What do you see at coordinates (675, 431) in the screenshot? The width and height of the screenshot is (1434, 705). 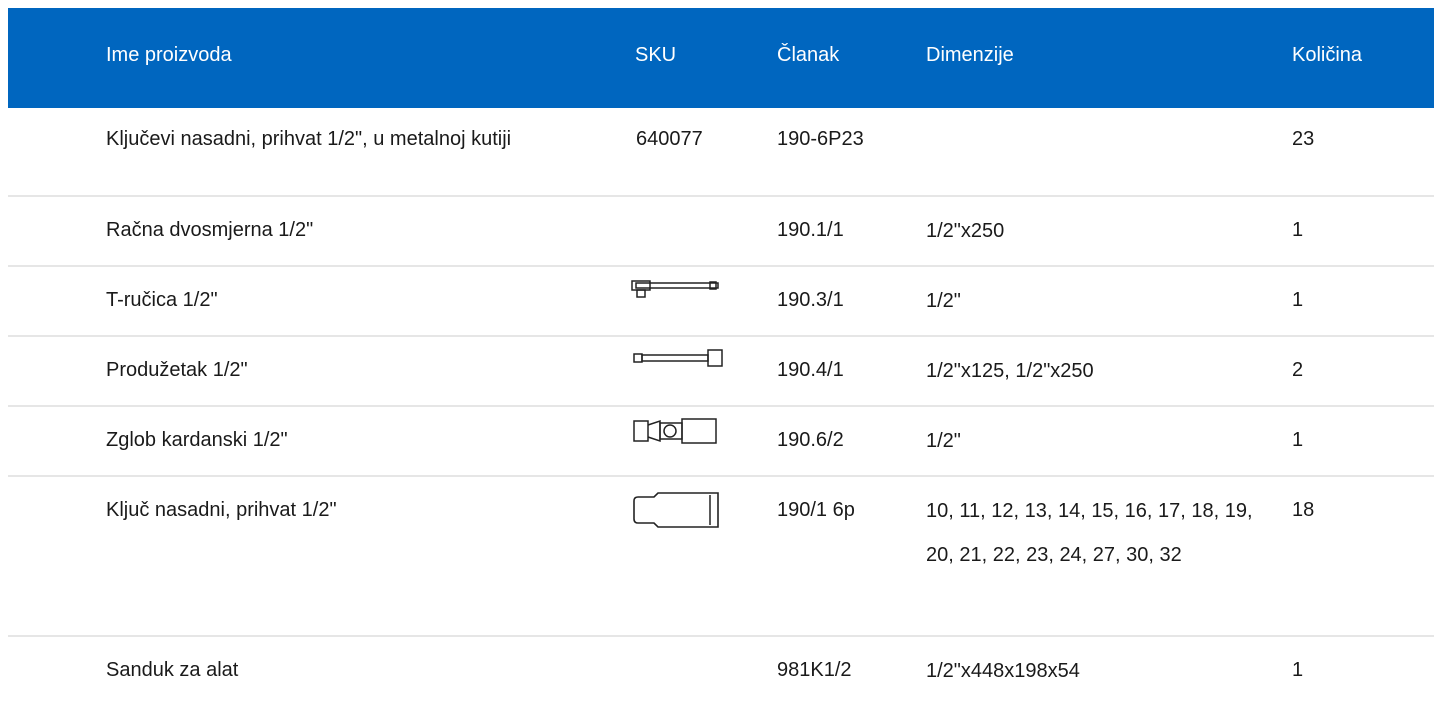 I see `universal-joint-icon` at bounding box center [675, 431].